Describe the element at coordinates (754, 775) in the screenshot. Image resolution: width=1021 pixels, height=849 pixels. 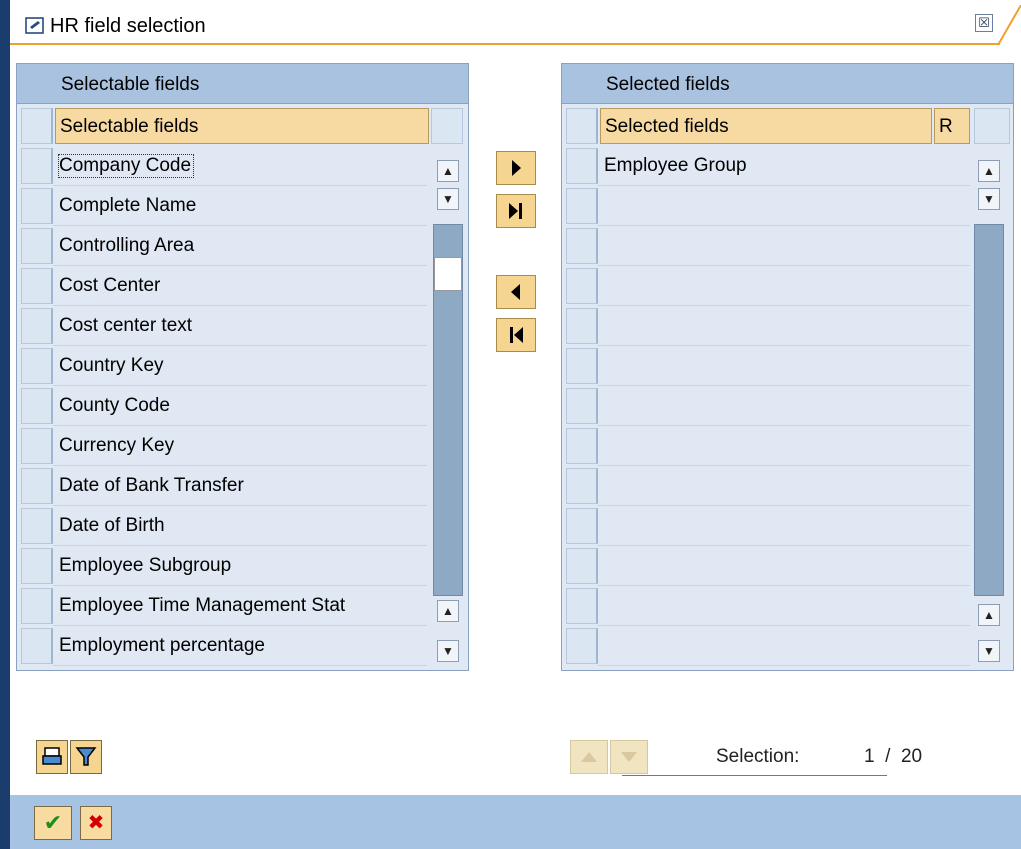
I see `selection-underline` at that location.